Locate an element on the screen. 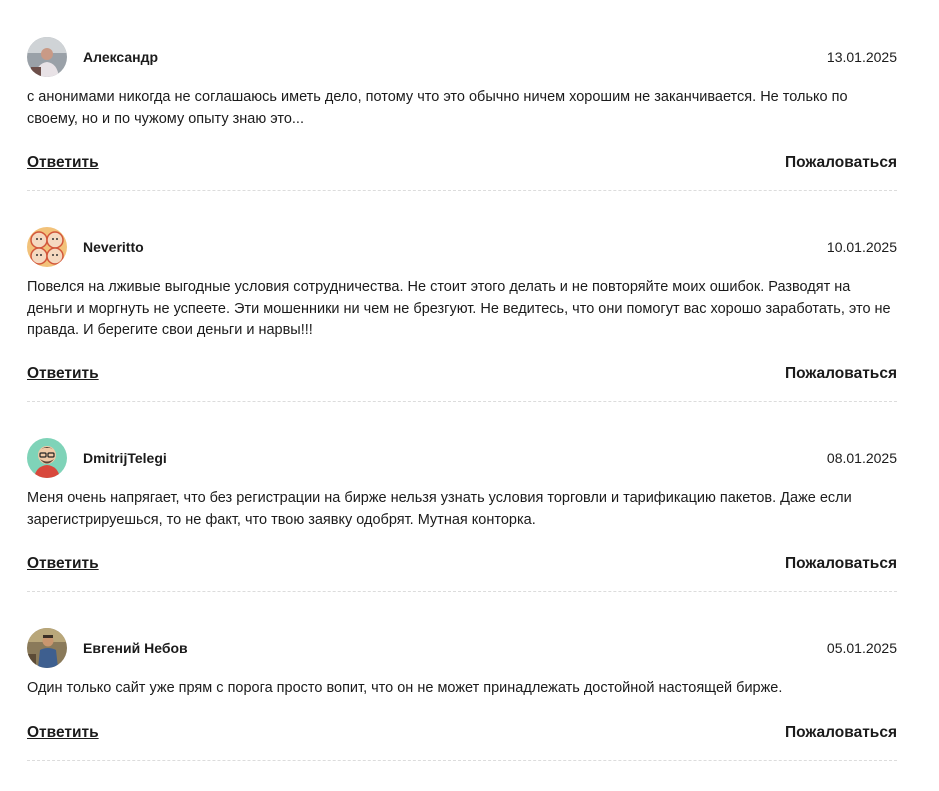 This screenshot has width=939, height=791. comment-header: DmitrijTelegi 08.01.2025 is located at coordinates (462, 458).